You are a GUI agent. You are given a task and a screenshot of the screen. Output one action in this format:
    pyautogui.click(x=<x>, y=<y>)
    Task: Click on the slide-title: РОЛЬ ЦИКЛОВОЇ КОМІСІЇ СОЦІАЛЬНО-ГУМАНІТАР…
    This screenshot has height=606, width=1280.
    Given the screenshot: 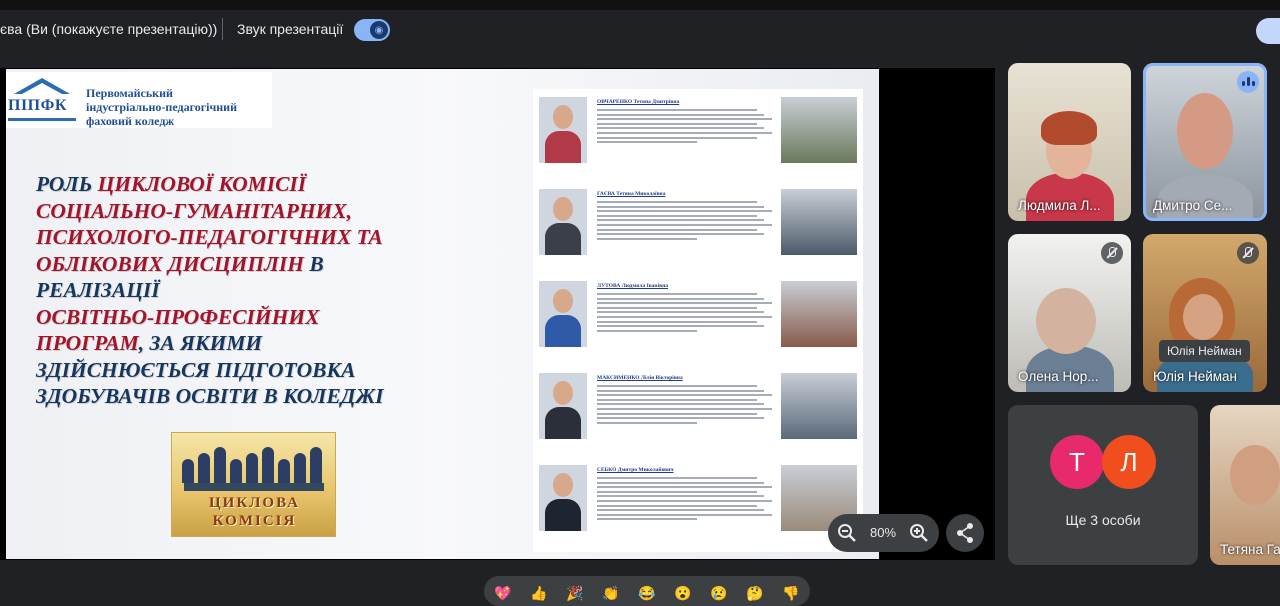 What is the action you would take?
    pyautogui.click(x=276, y=290)
    